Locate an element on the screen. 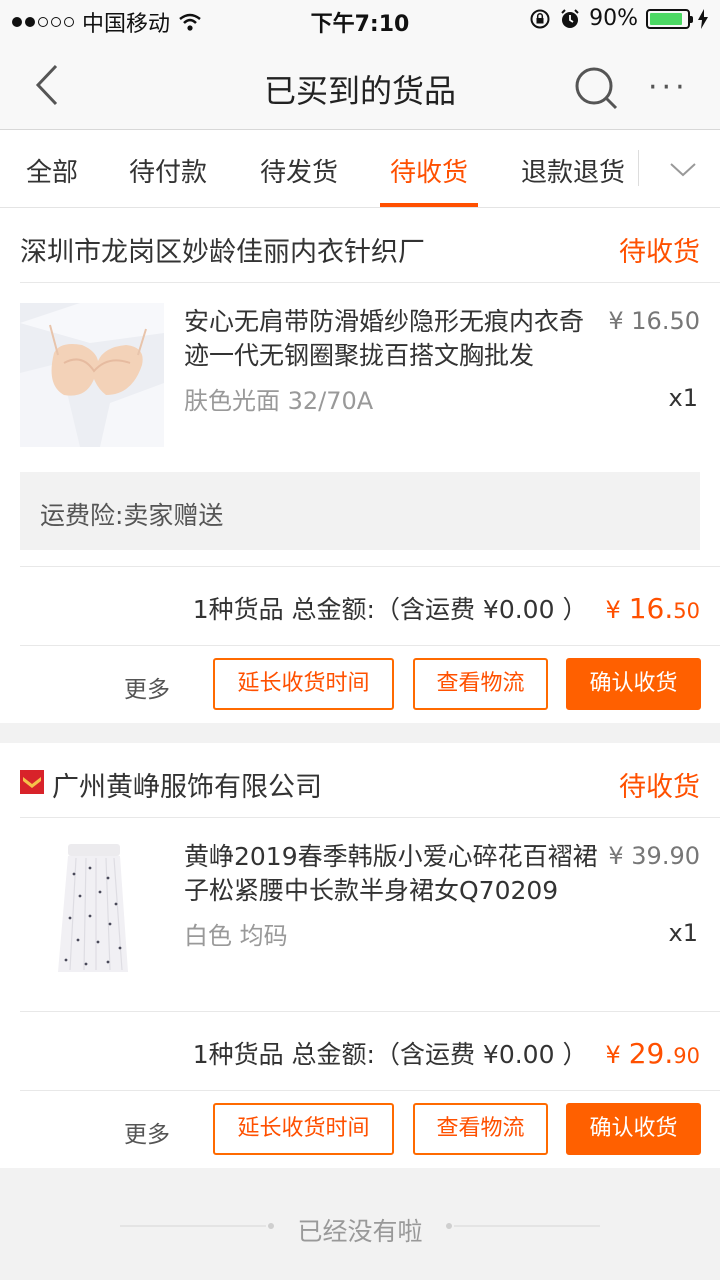 The width and height of the screenshot is (720, 1280). end-of-list-text: 已经没有啦 is located at coordinates (360, 1231).